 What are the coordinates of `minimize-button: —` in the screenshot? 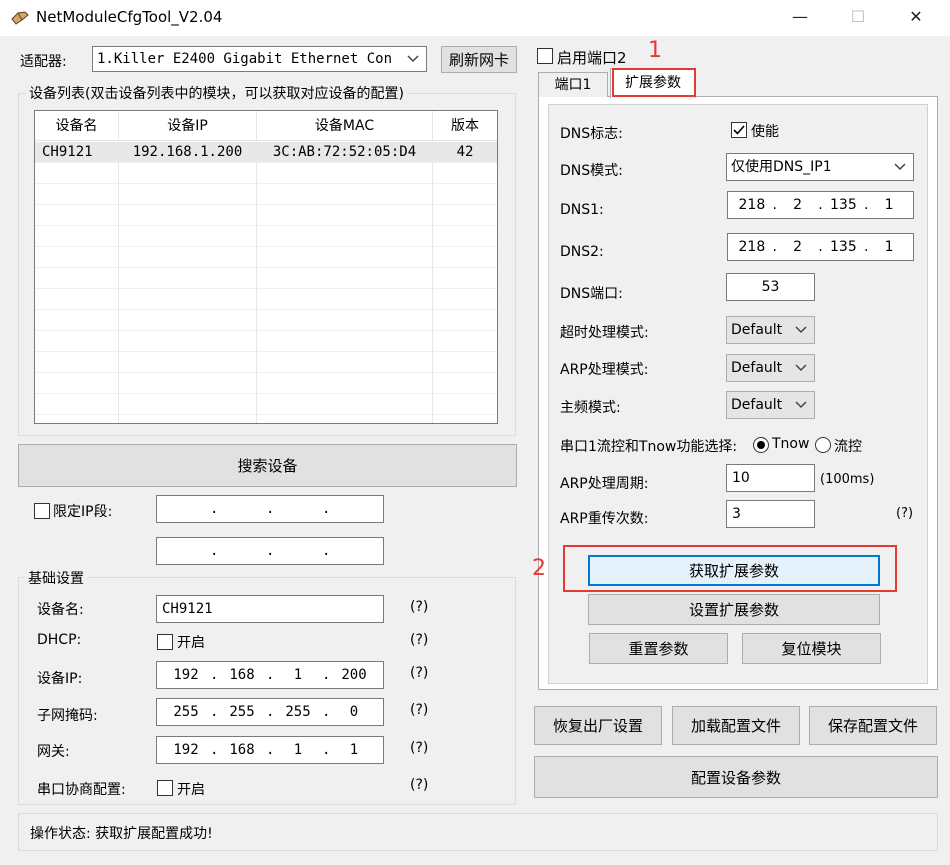 It's located at (800, 17).